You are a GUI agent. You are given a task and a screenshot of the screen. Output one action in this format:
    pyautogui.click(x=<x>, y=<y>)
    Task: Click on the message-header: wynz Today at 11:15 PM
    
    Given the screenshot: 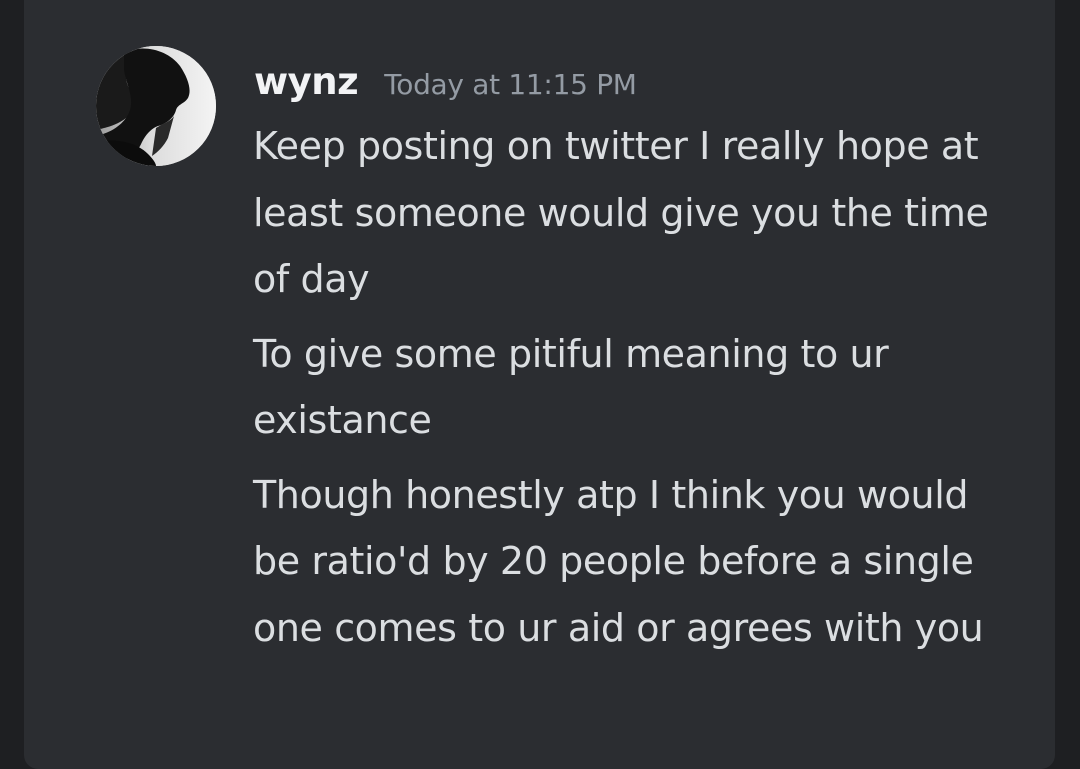 What is the action you would take?
    pyautogui.click(x=445, y=85)
    